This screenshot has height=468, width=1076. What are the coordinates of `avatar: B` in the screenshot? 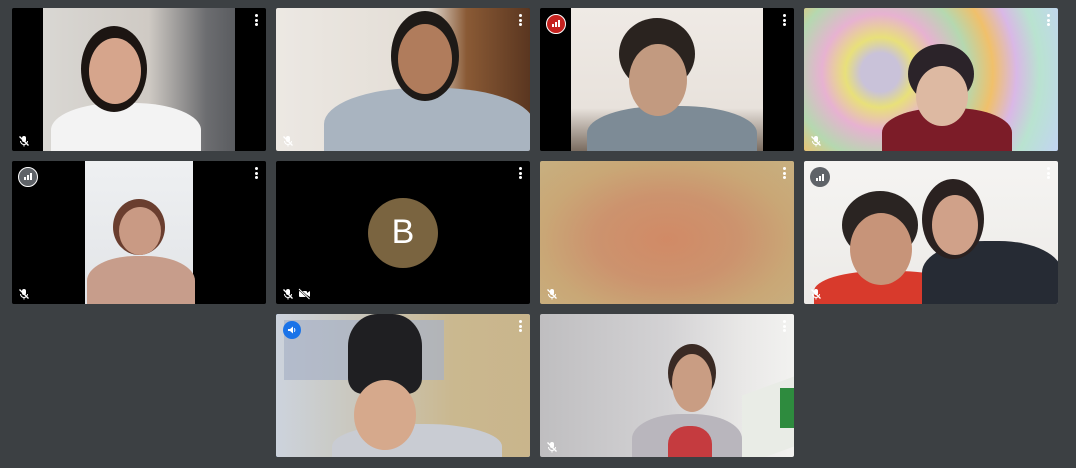 It's located at (403, 232).